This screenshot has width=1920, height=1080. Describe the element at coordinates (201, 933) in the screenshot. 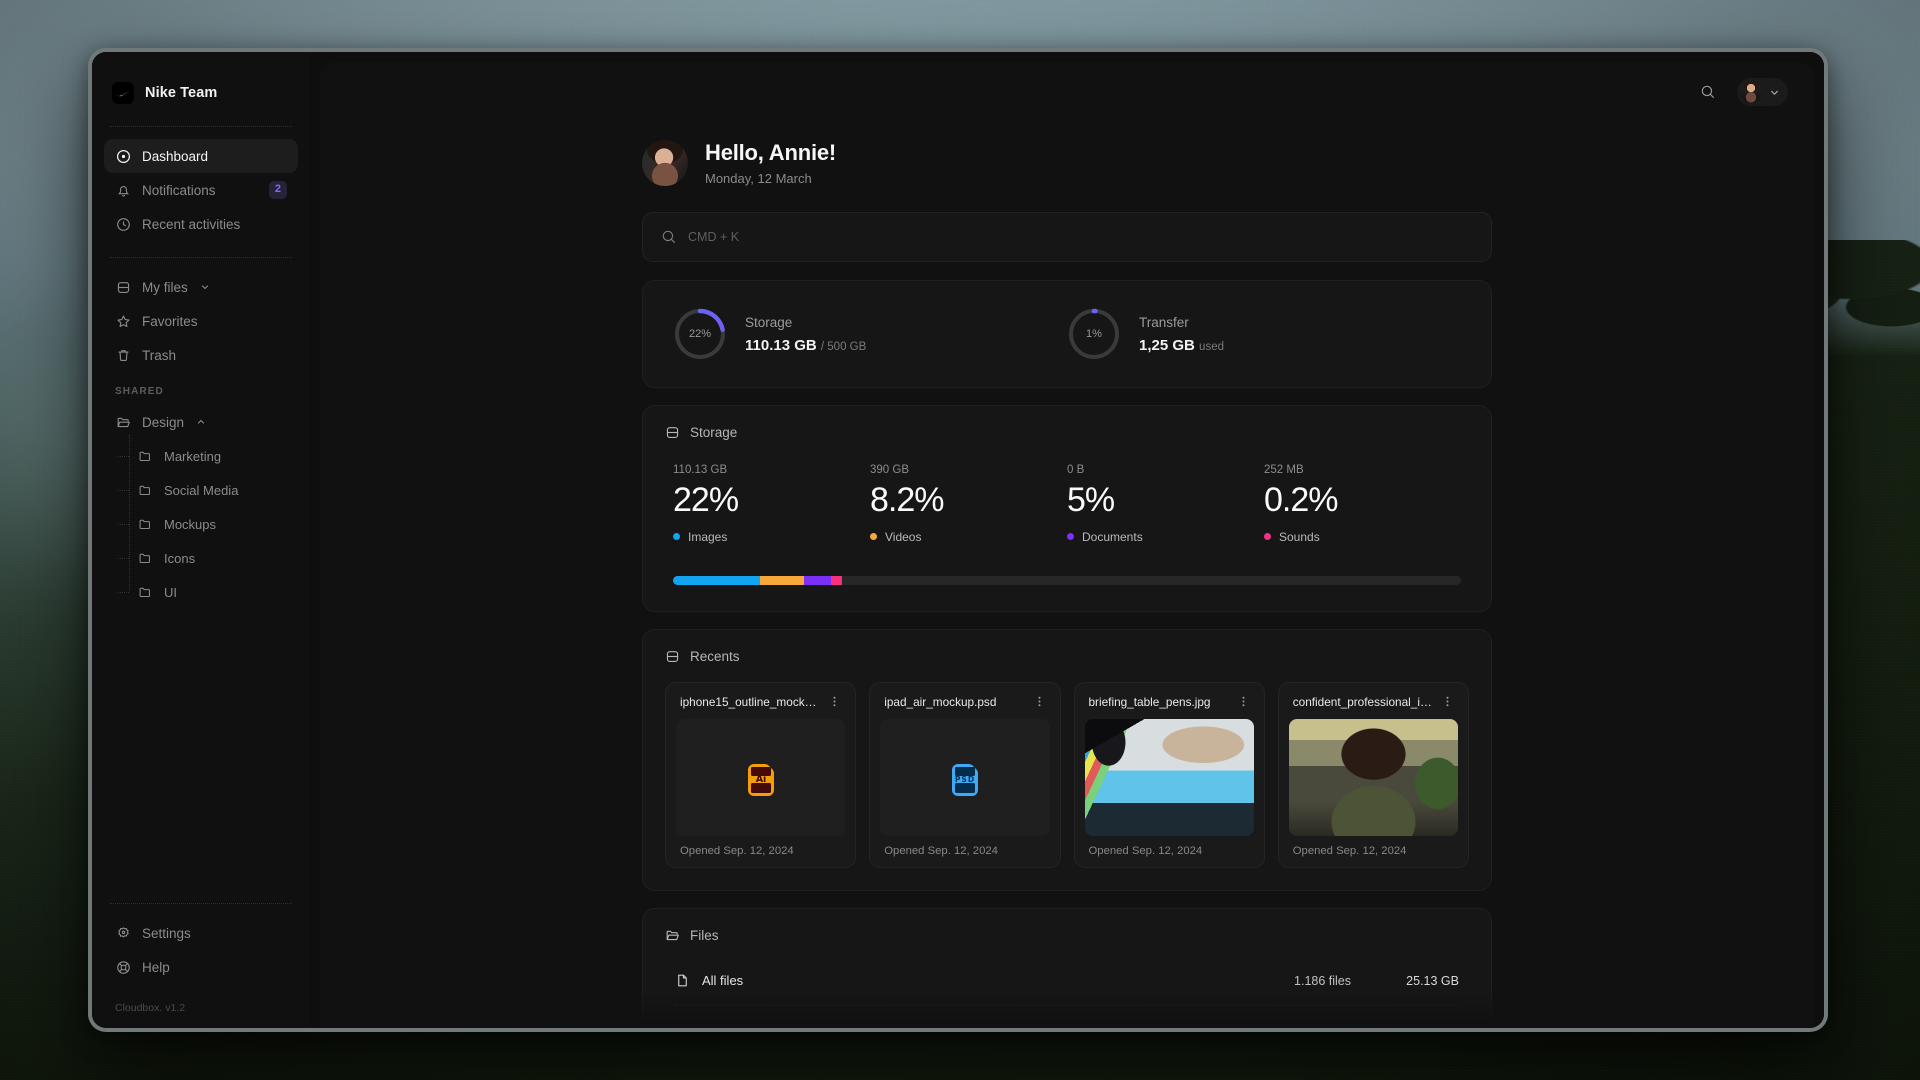

I see `sidebar-item-settings: Settings` at that location.